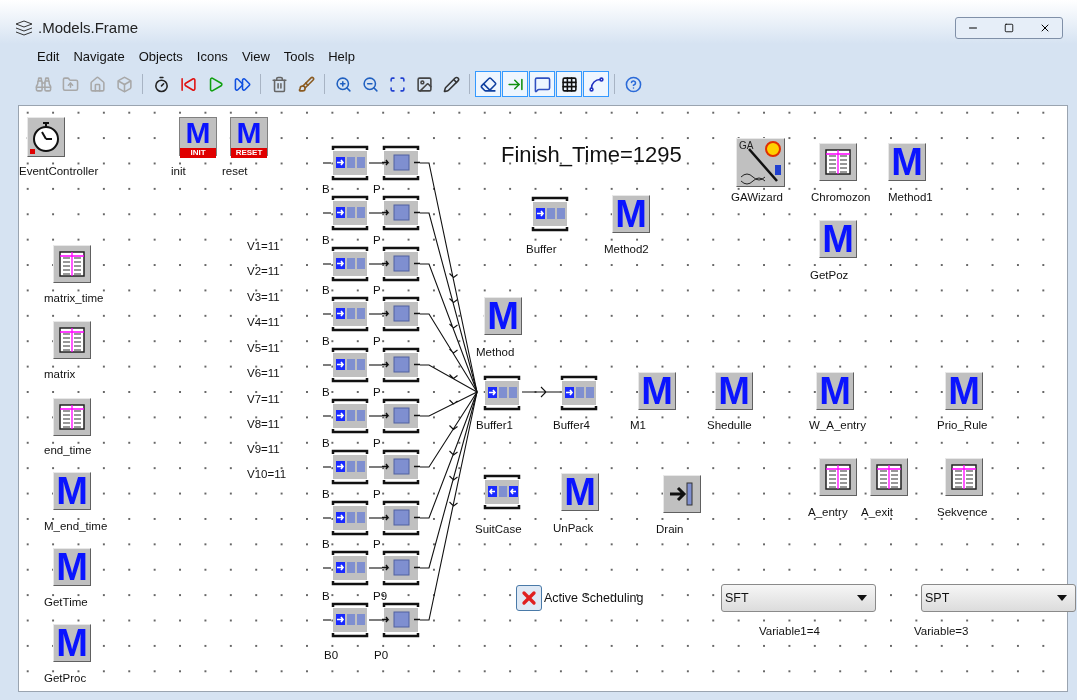 This screenshot has width=1077, height=700. I want to click on reset-method-icon: M RESET, so click(249, 136).